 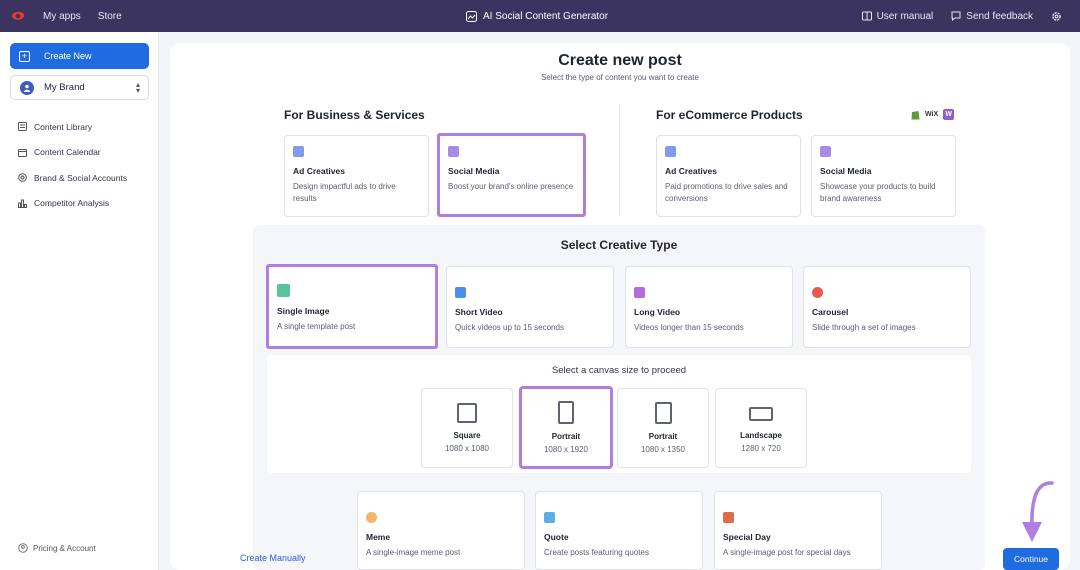 What do you see at coordinates (619, 530) in the screenshot?
I see `creative-quote-card: Quote Create posts featuring quotes` at bounding box center [619, 530].